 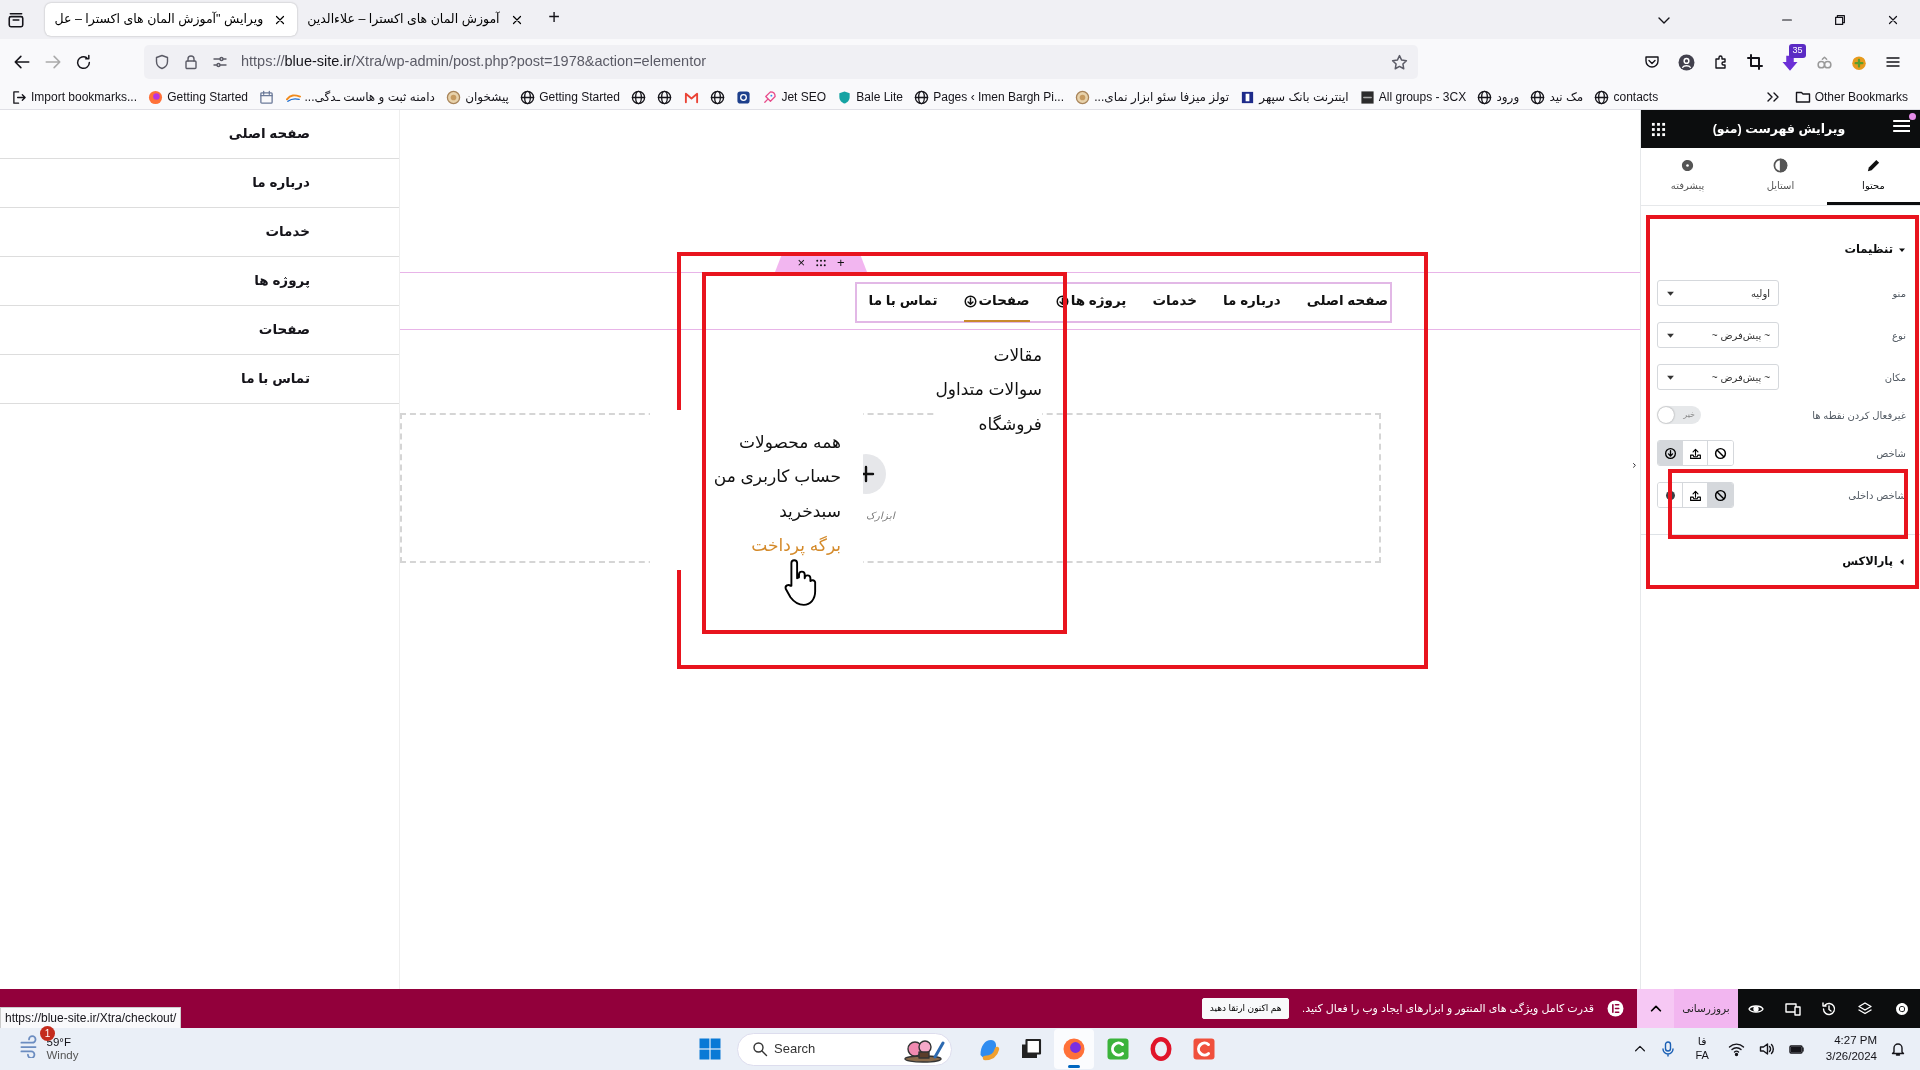 What do you see at coordinates (1824, 62) in the screenshot?
I see `chain-icon` at bounding box center [1824, 62].